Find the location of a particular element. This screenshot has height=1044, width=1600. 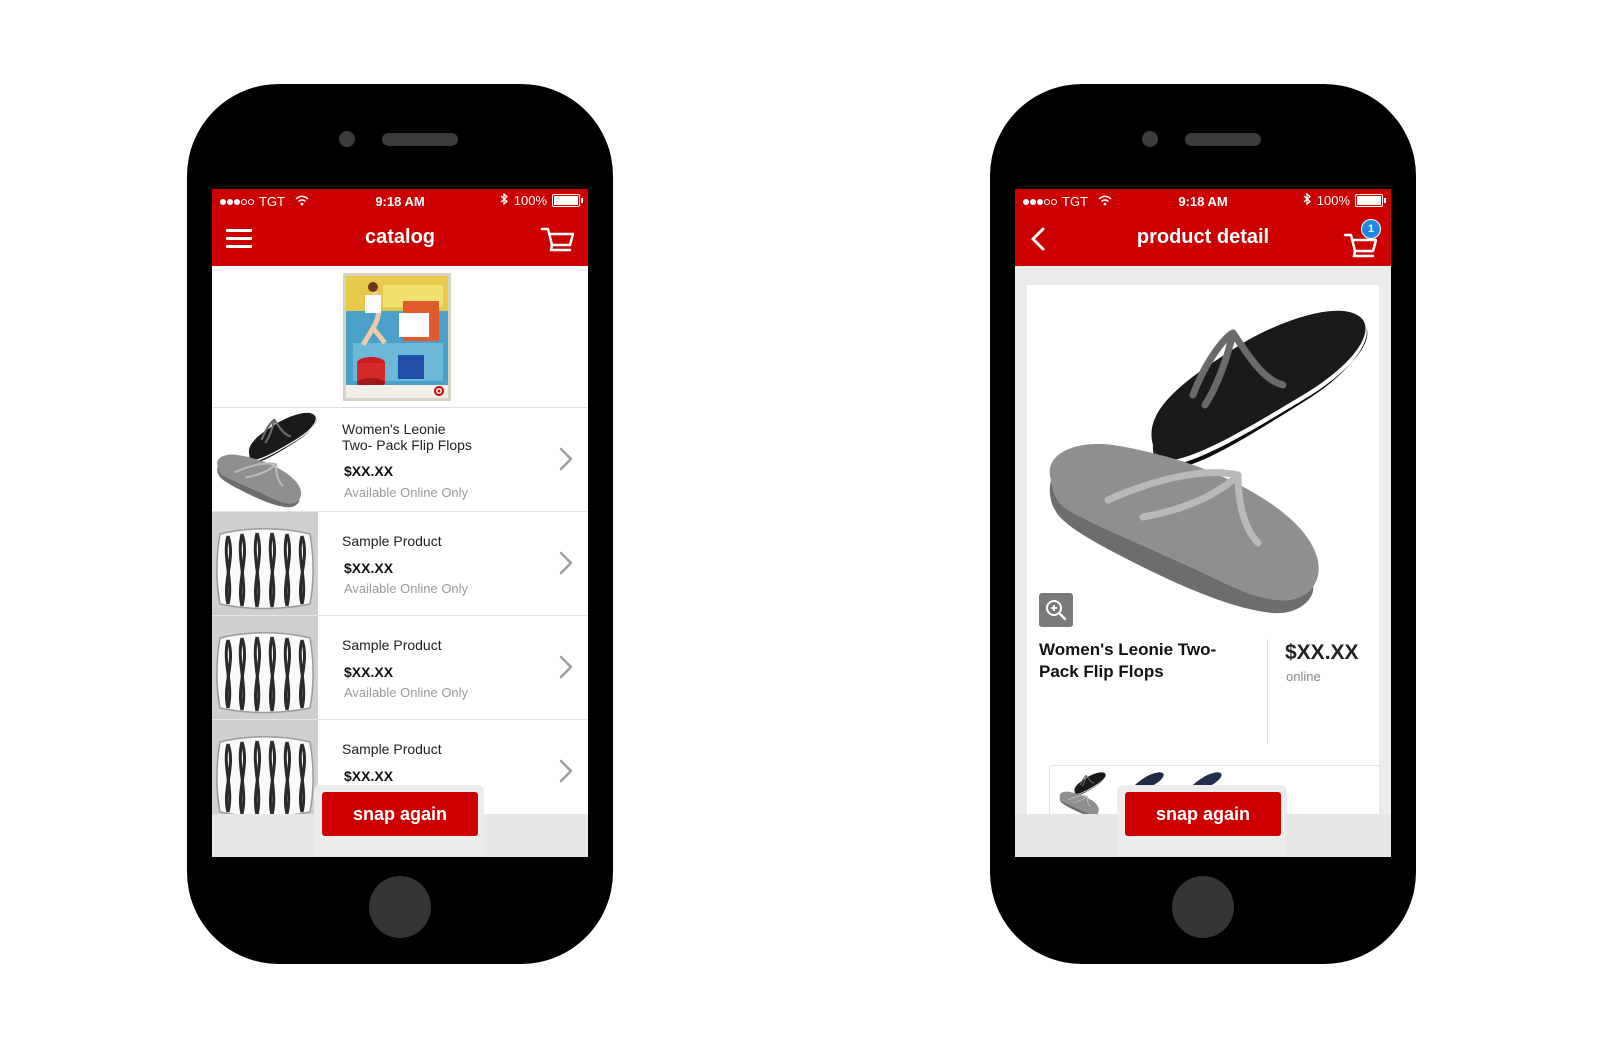

navigation-bar: product detail 1 is located at coordinates (1203, 239).